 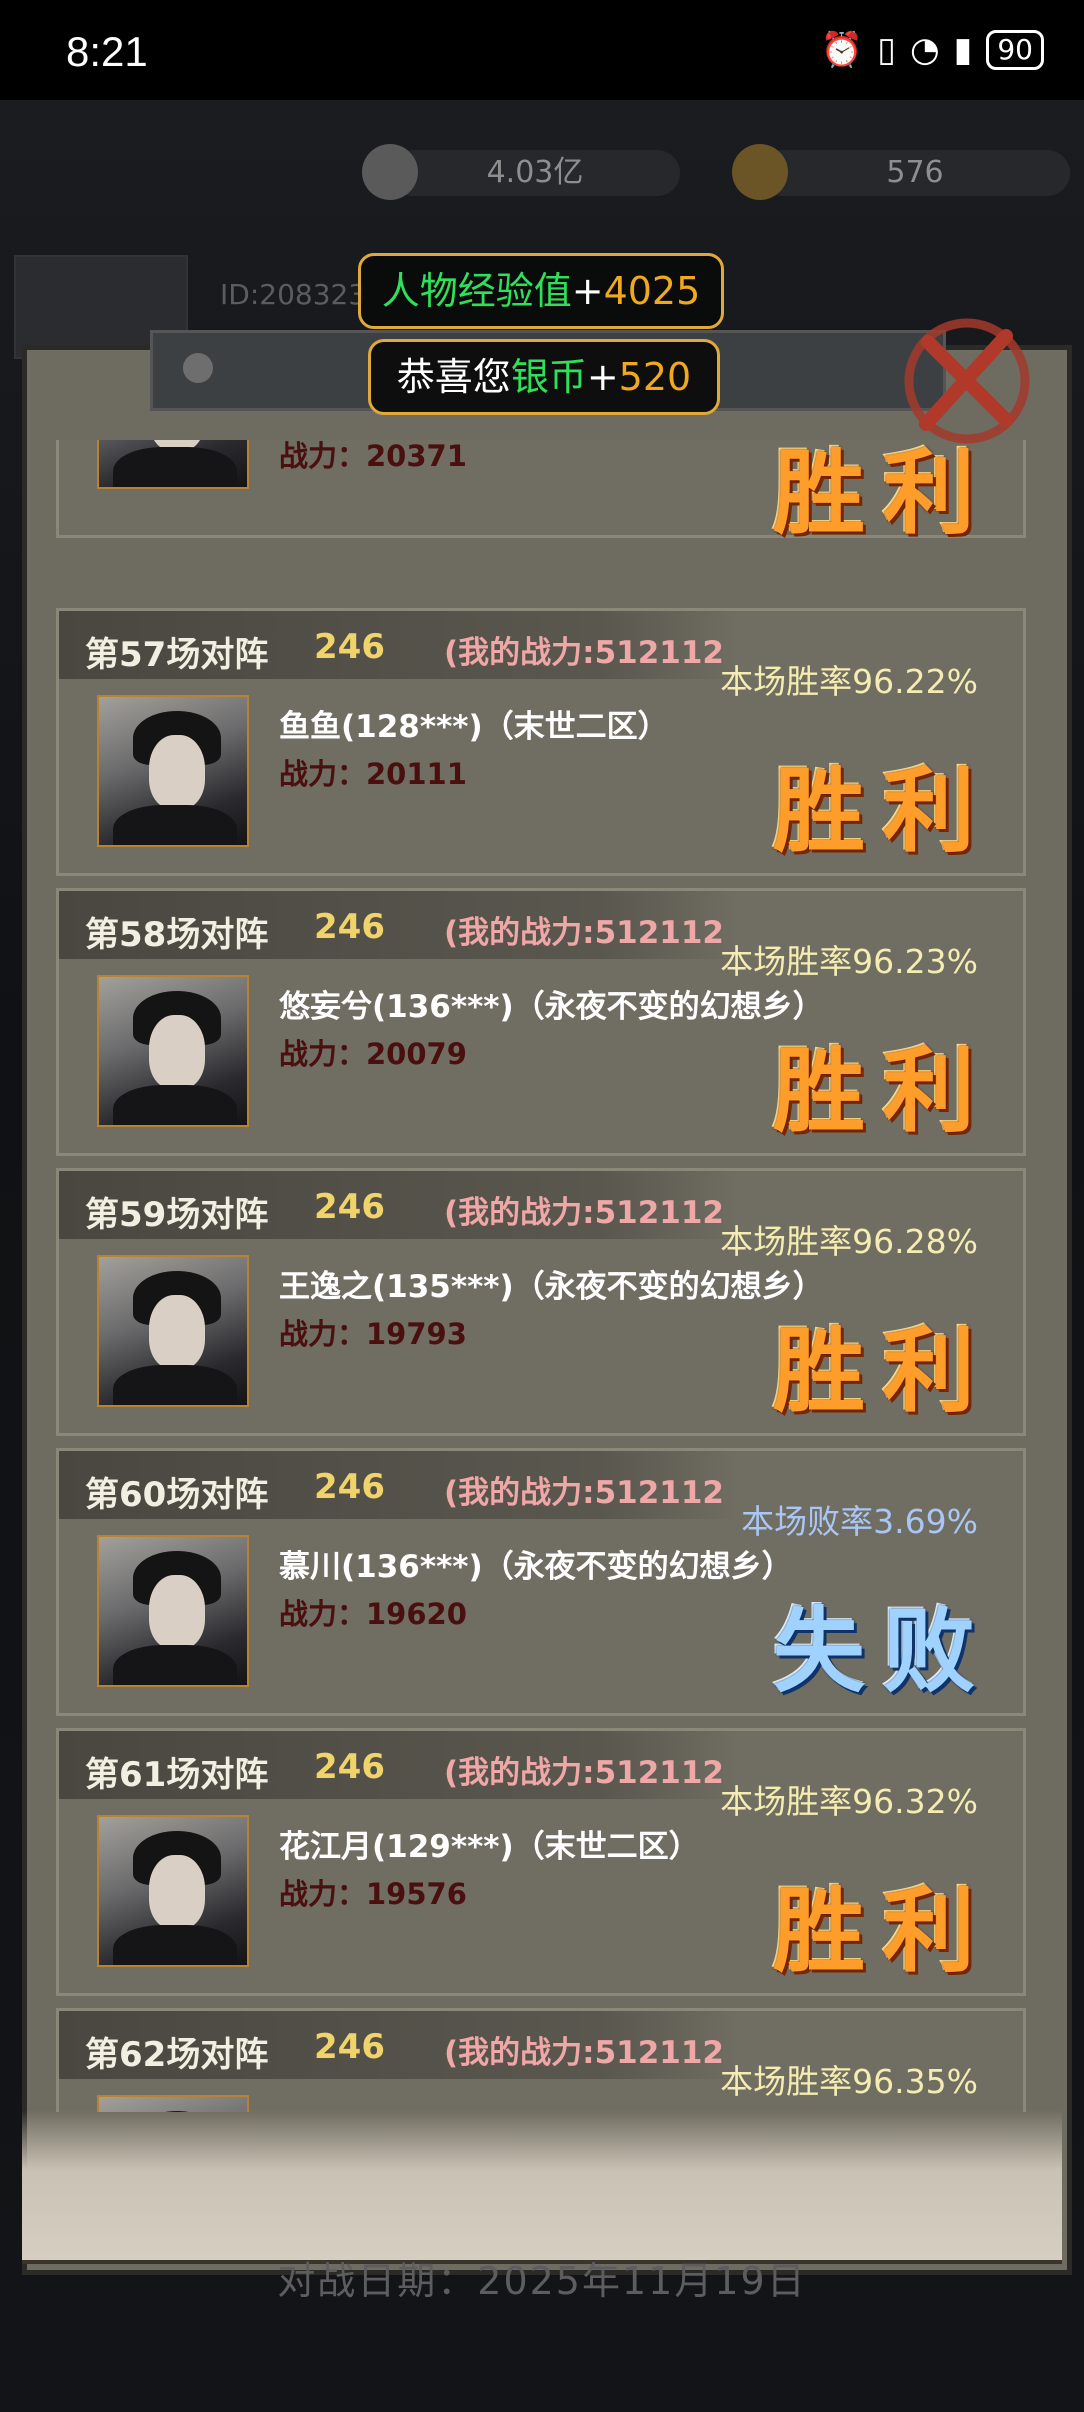 What do you see at coordinates (177, 1215) in the screenshot?
I see `match-round: 第59场对阵` at bounding box center [177, 1215].